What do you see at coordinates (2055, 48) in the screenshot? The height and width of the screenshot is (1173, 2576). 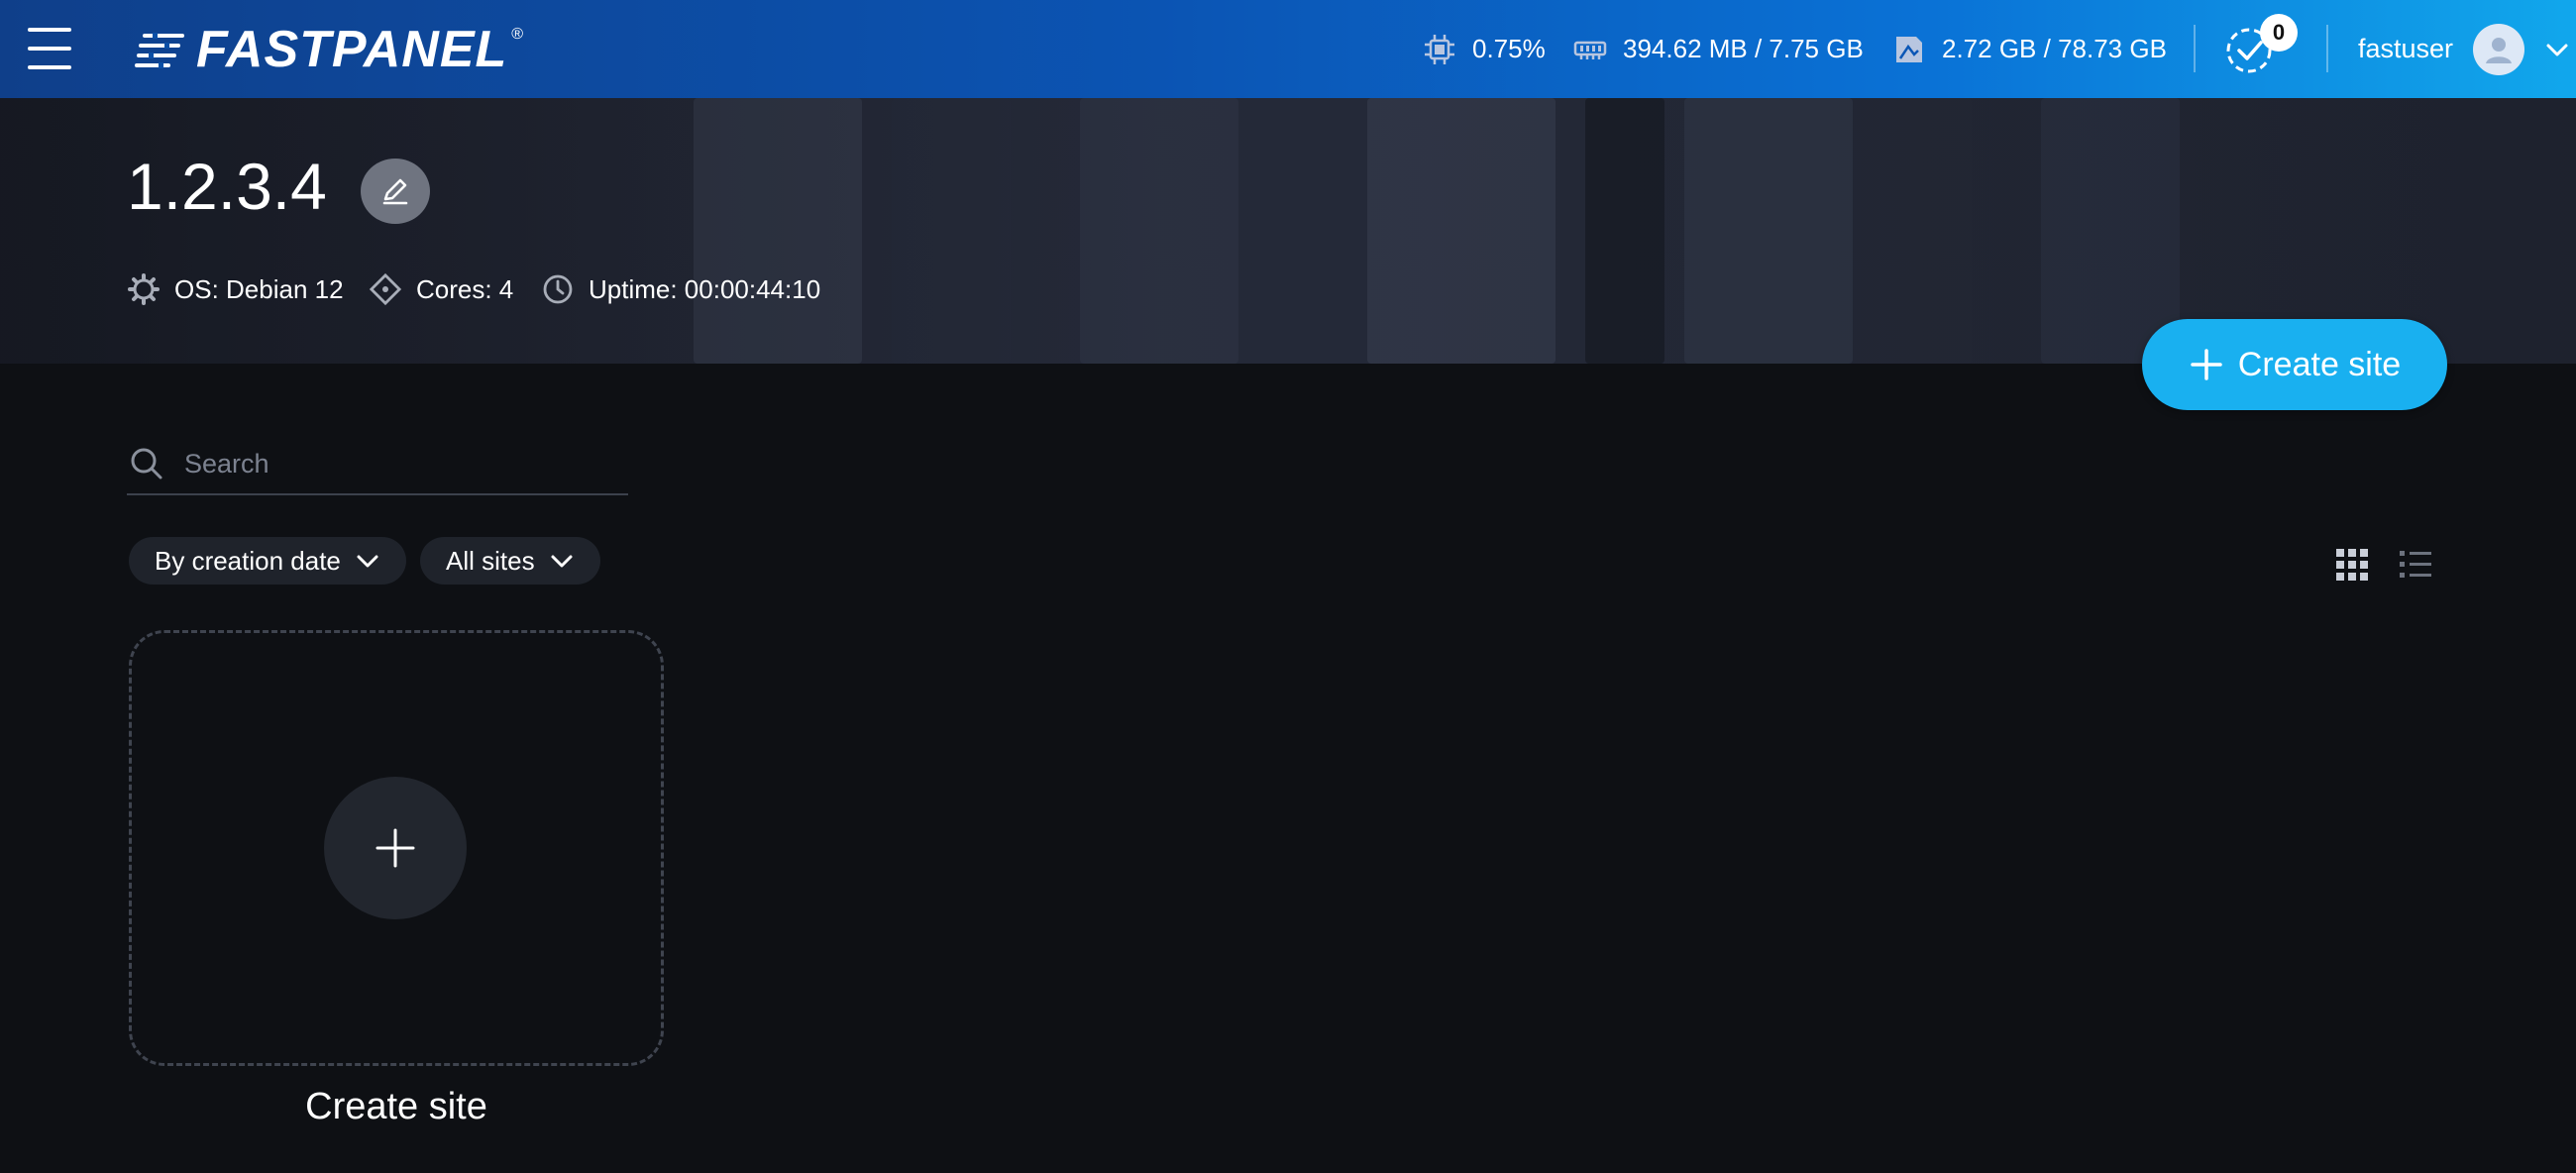 I see `disk-value: 2.72 GB / 78.73 GB` at bounding box center [2055, 48].